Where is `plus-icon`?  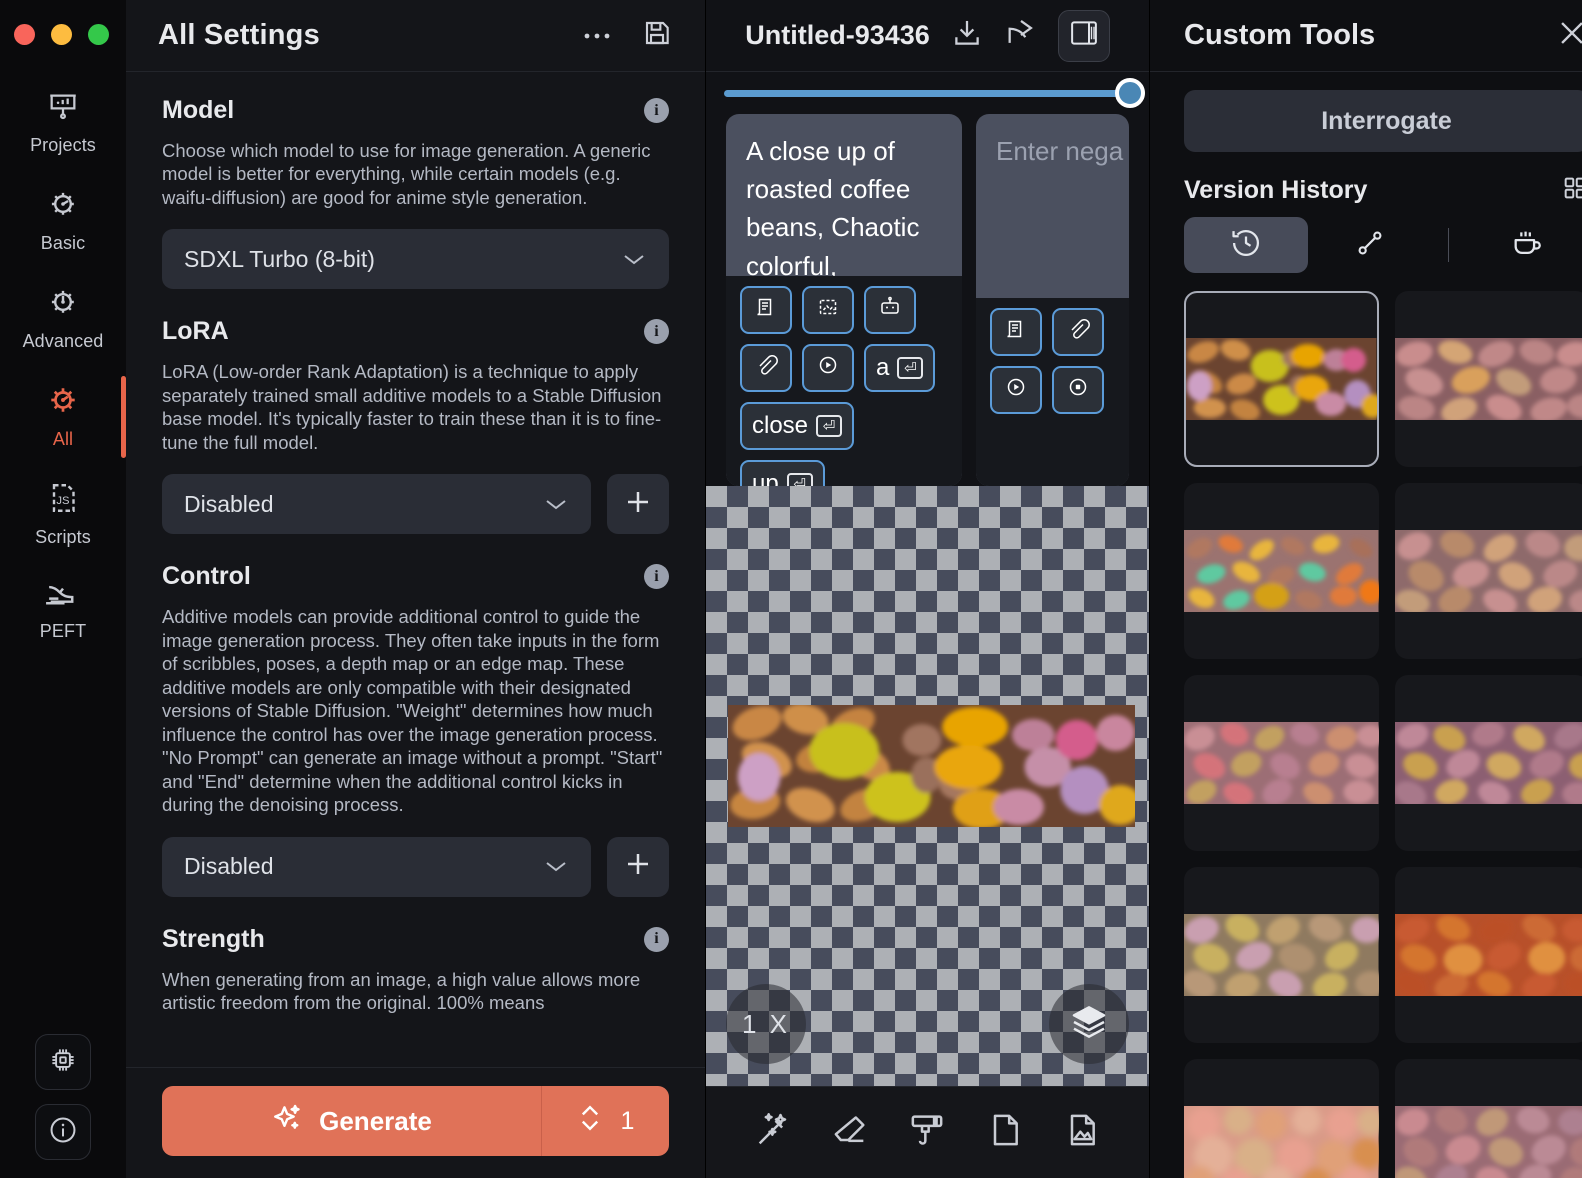 plus-icon is located at coordinates (638, 504).